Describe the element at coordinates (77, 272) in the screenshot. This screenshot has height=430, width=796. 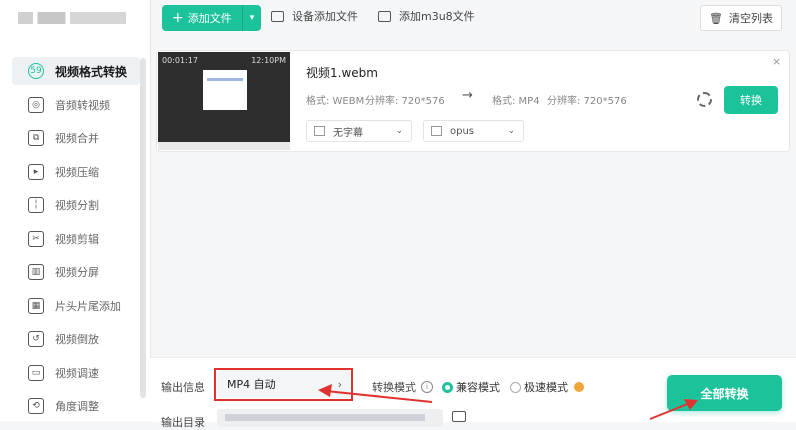
I see `sidebar-item-label: 视频分屏` at that location.